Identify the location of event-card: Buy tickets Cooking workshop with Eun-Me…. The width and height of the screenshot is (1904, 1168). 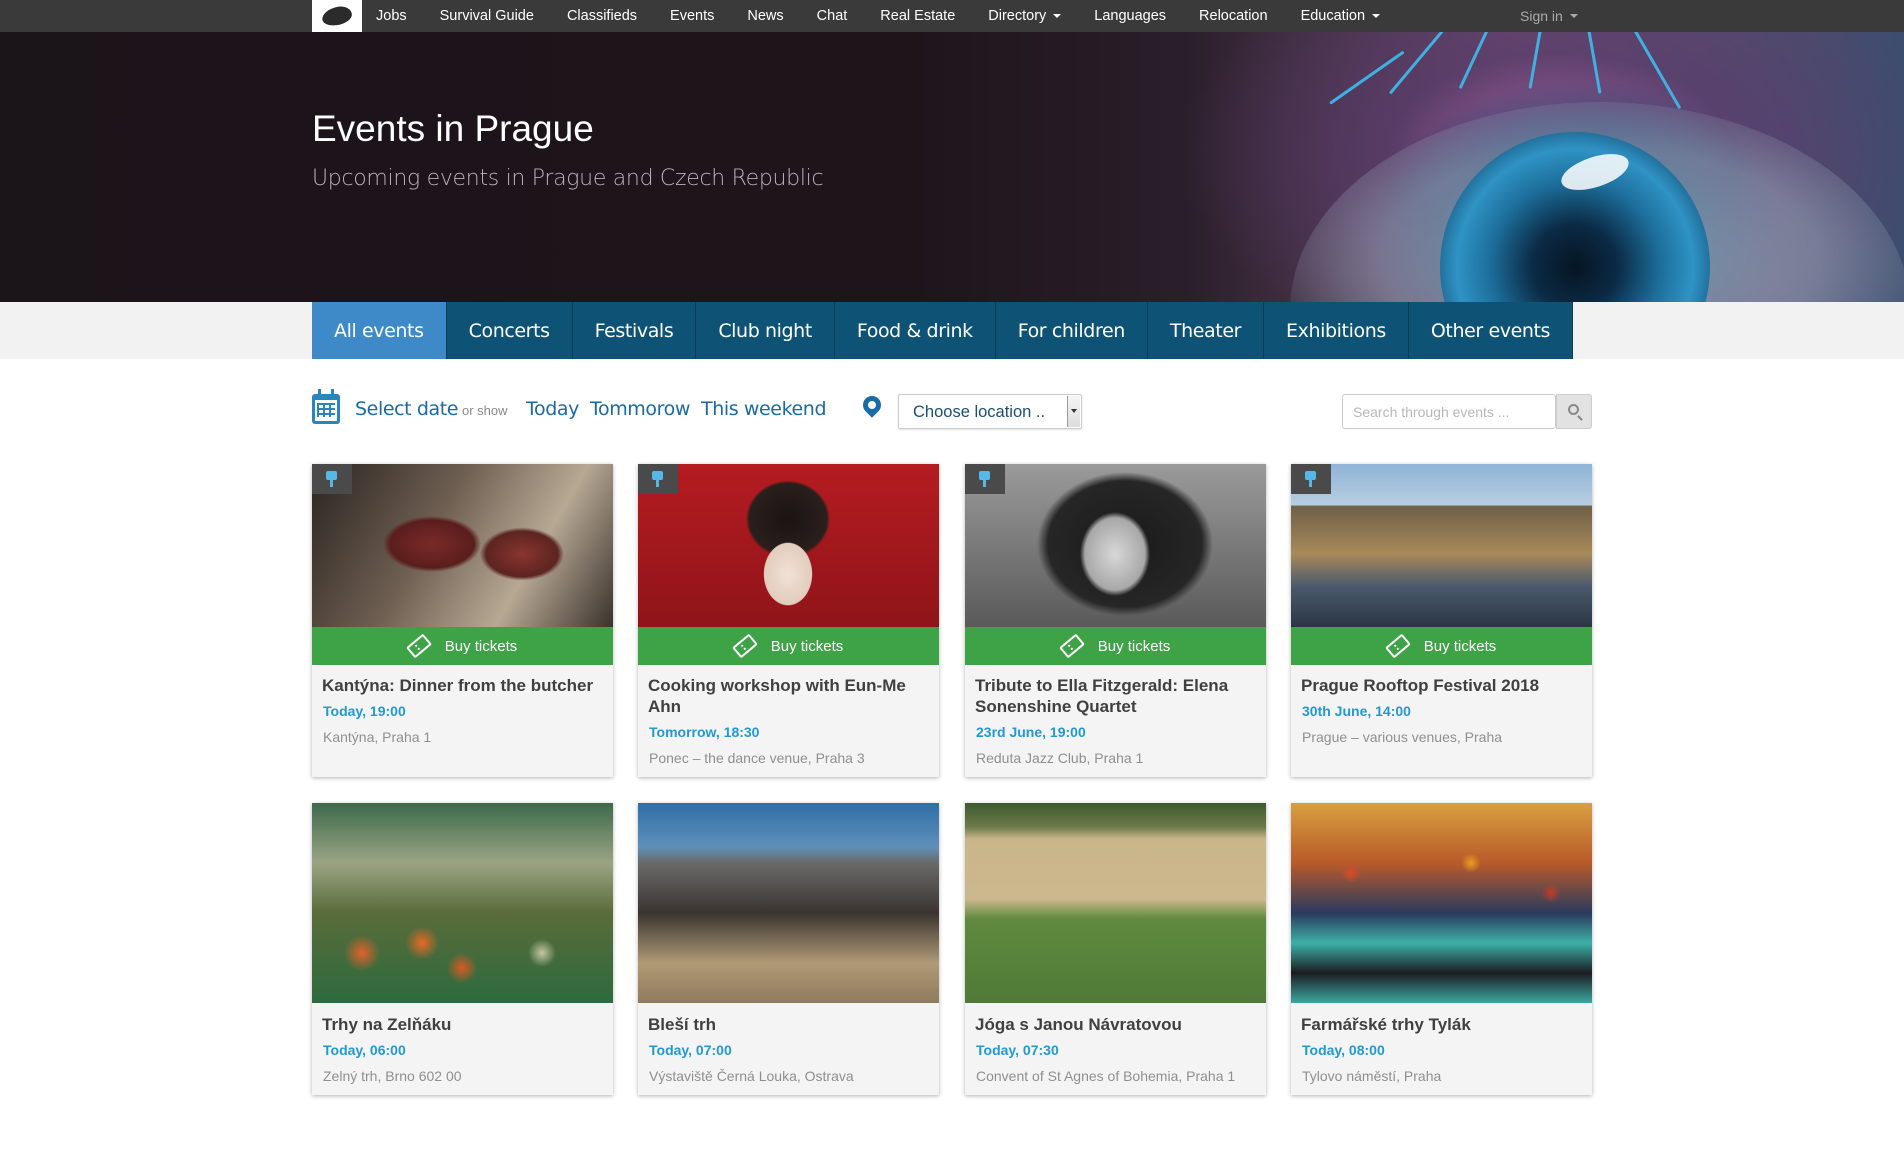
(788, 620).